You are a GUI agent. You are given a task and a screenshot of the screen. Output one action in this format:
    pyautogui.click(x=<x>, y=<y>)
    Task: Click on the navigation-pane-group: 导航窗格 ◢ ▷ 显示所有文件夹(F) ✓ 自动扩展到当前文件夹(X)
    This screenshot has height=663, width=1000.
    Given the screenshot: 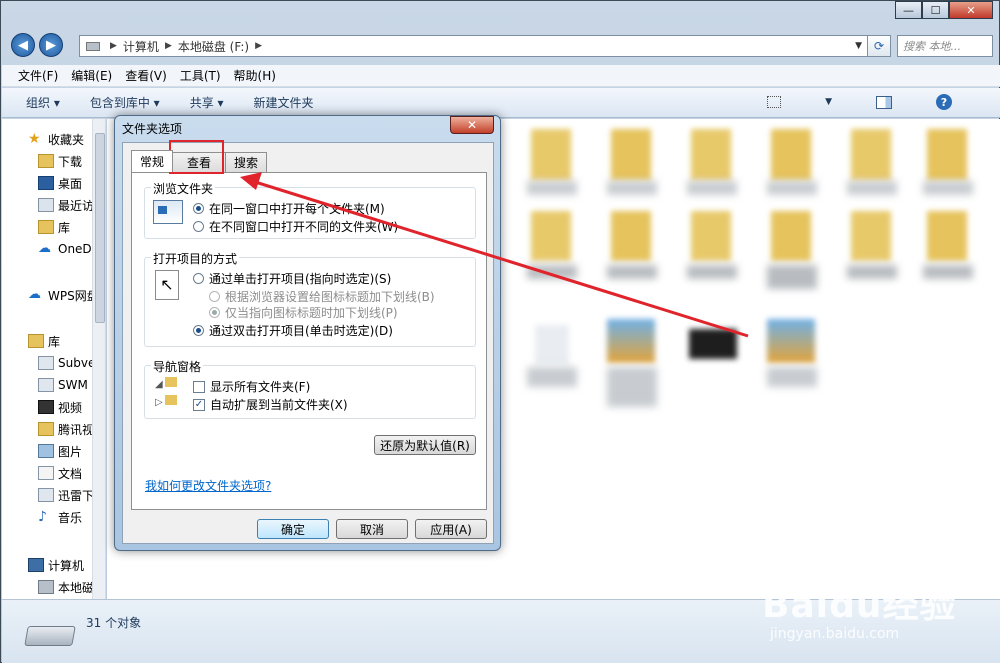 What is the action you would take?
    pyautogui.click(x=310, y=388)
    